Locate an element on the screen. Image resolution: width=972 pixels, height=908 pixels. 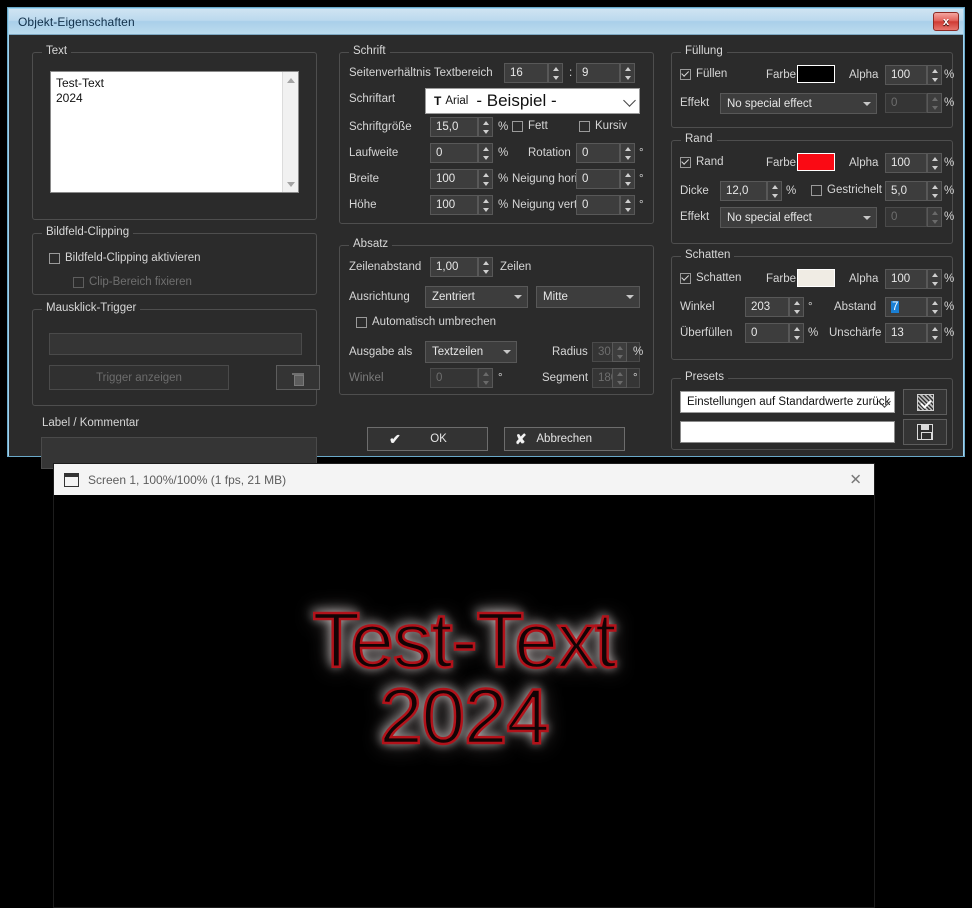
fill-effect-select: No special effect is located at coordinates (798, 103).